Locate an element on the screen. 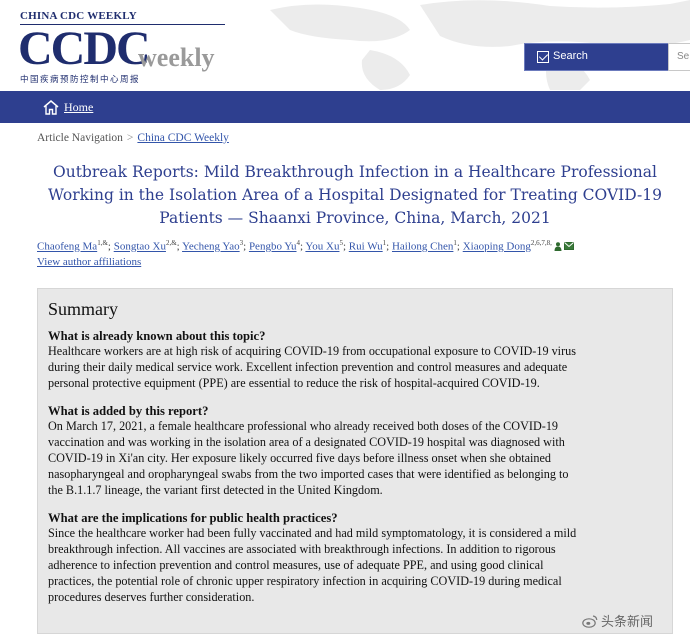 The height and width of the screenshot is (634, 690). author-link: Songtao Xu is located at coordinates (140, 247).